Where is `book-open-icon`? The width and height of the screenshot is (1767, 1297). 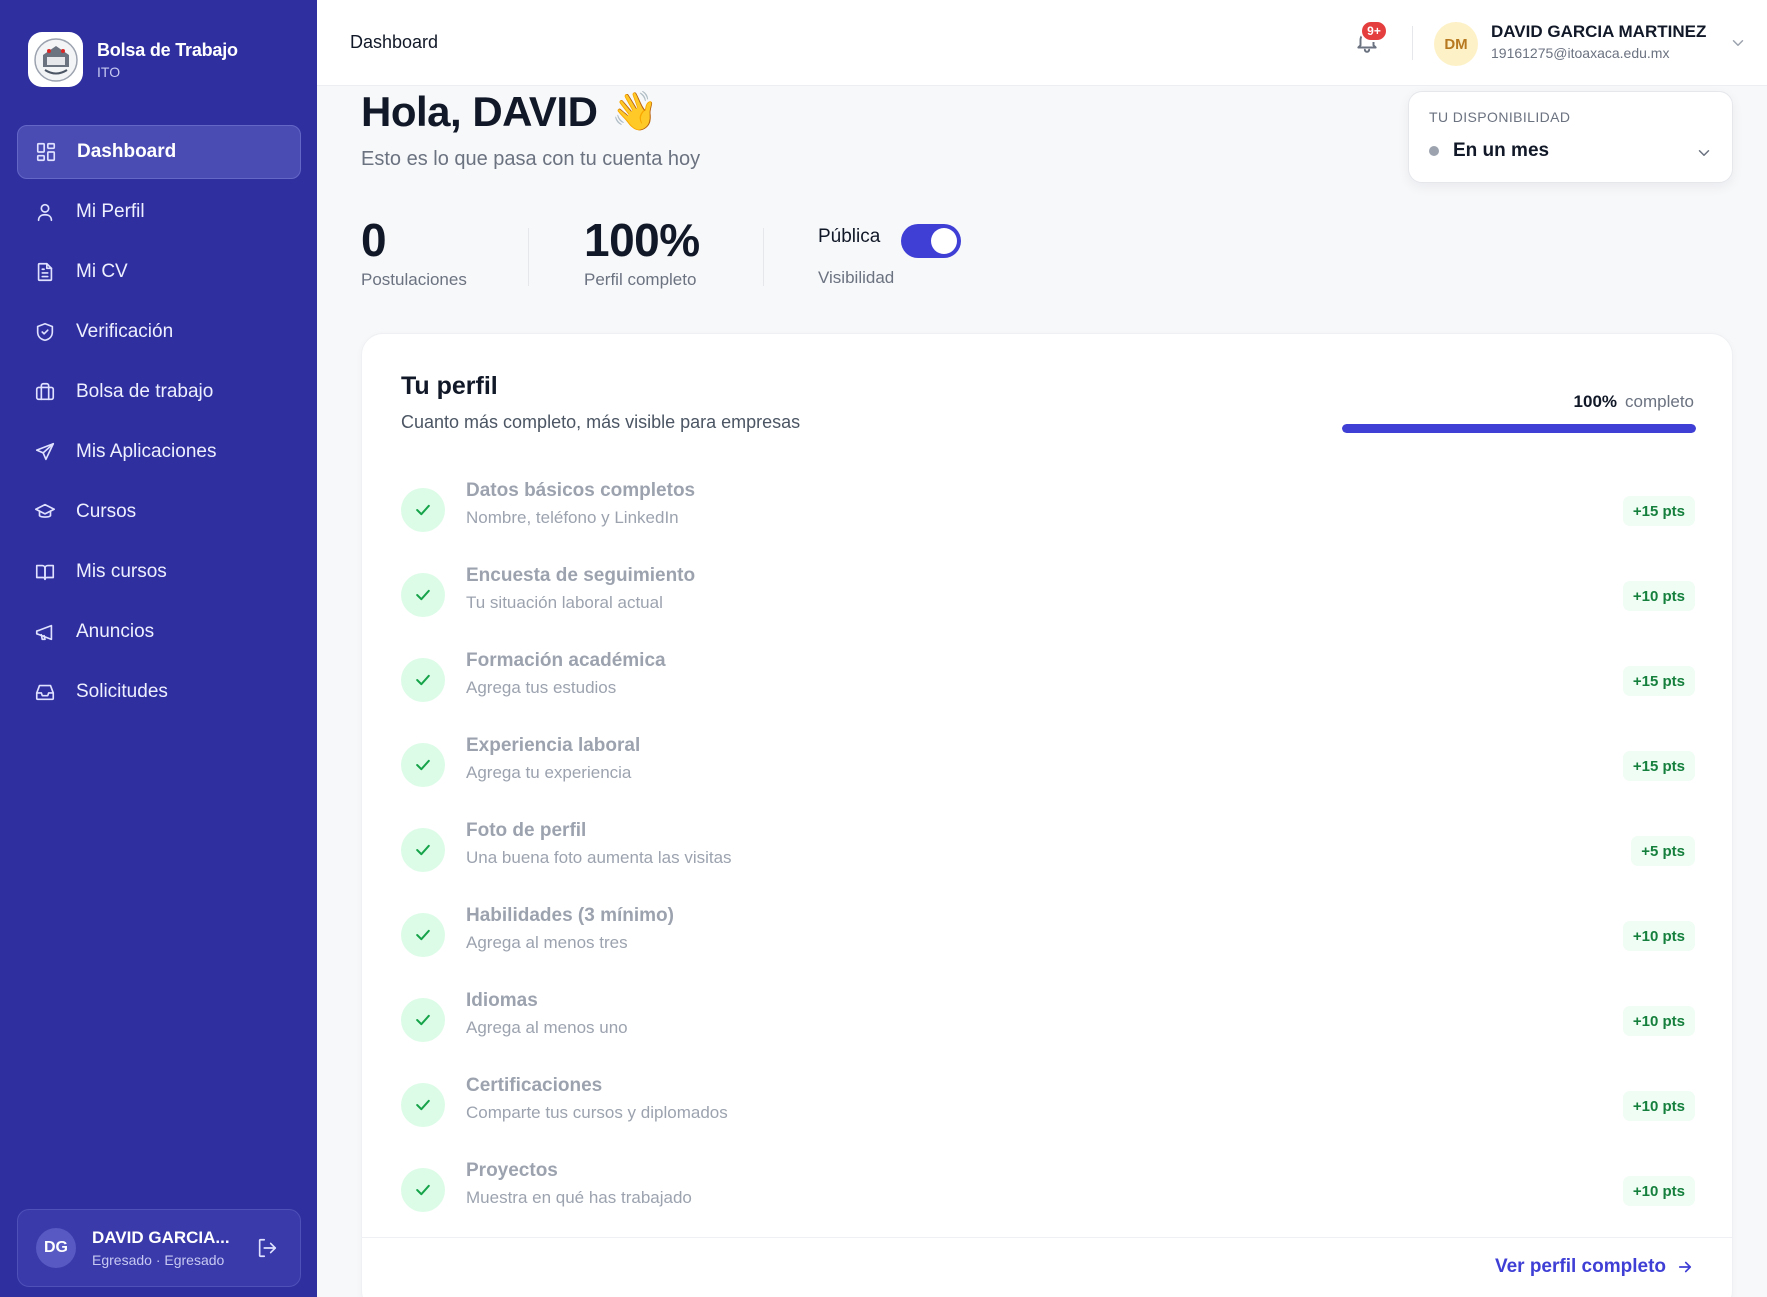 book-open-icon is located at coordinates (45, 572).